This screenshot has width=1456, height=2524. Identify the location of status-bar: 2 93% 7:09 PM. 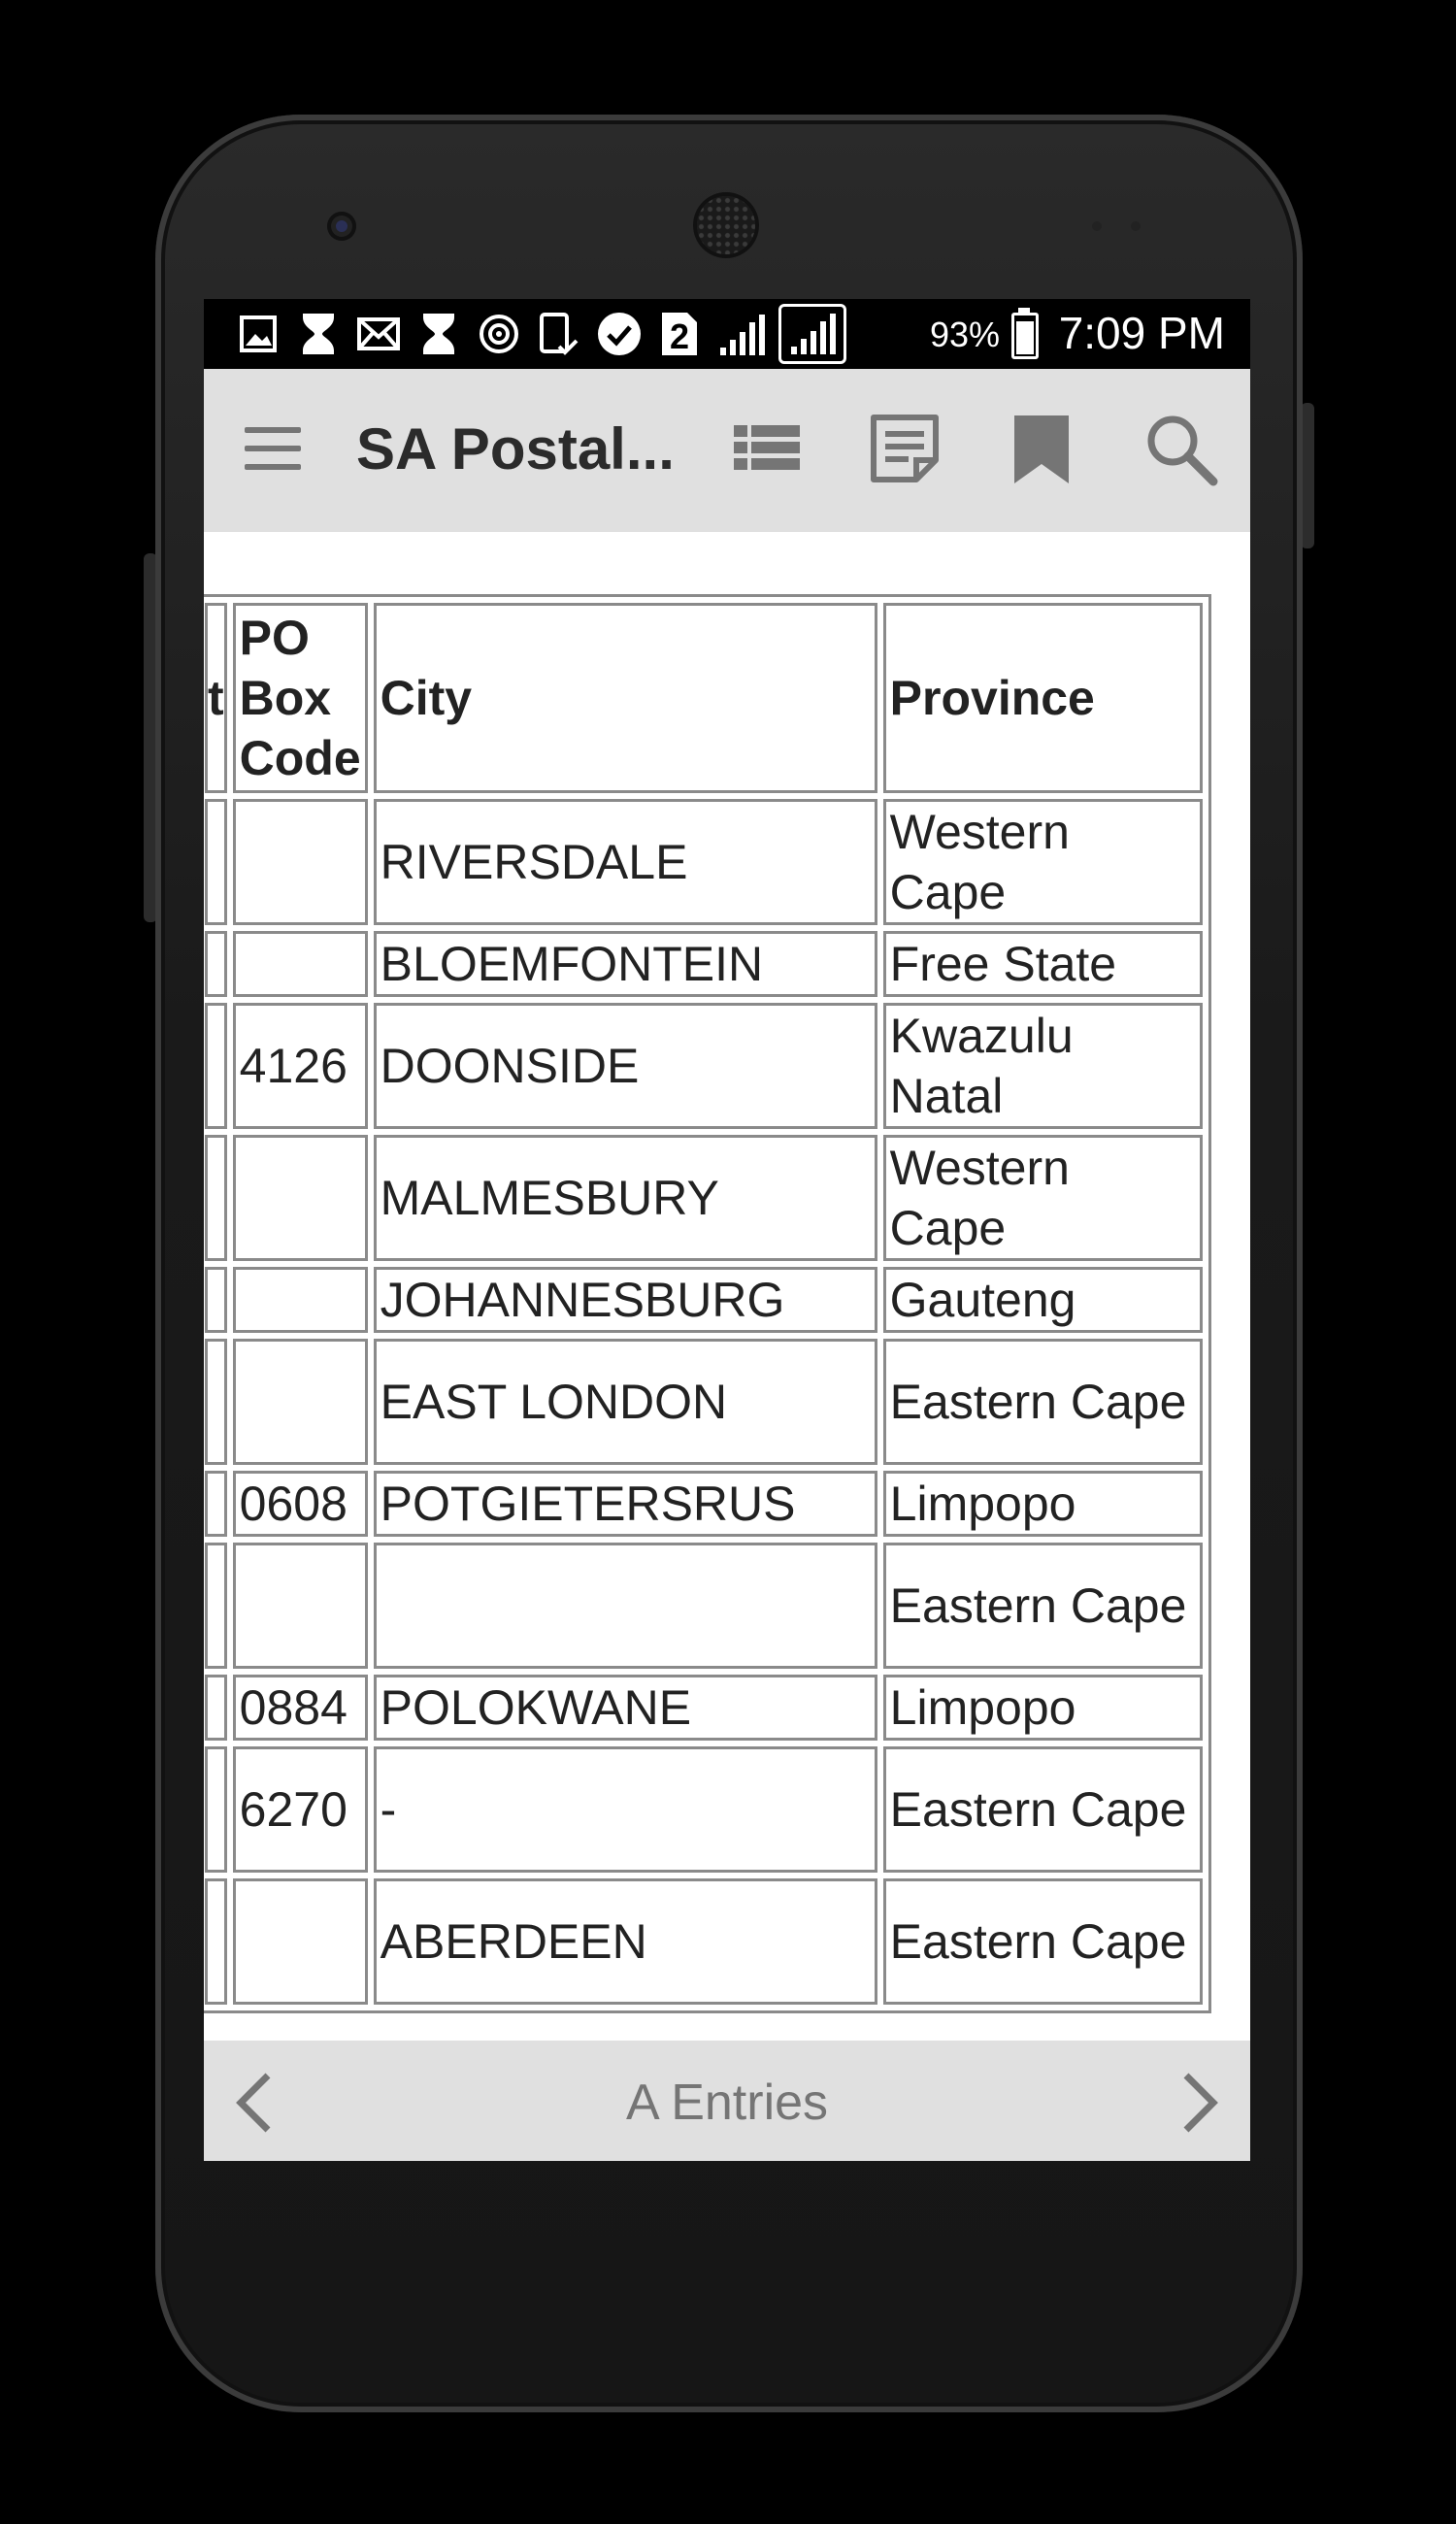
(727, 334).